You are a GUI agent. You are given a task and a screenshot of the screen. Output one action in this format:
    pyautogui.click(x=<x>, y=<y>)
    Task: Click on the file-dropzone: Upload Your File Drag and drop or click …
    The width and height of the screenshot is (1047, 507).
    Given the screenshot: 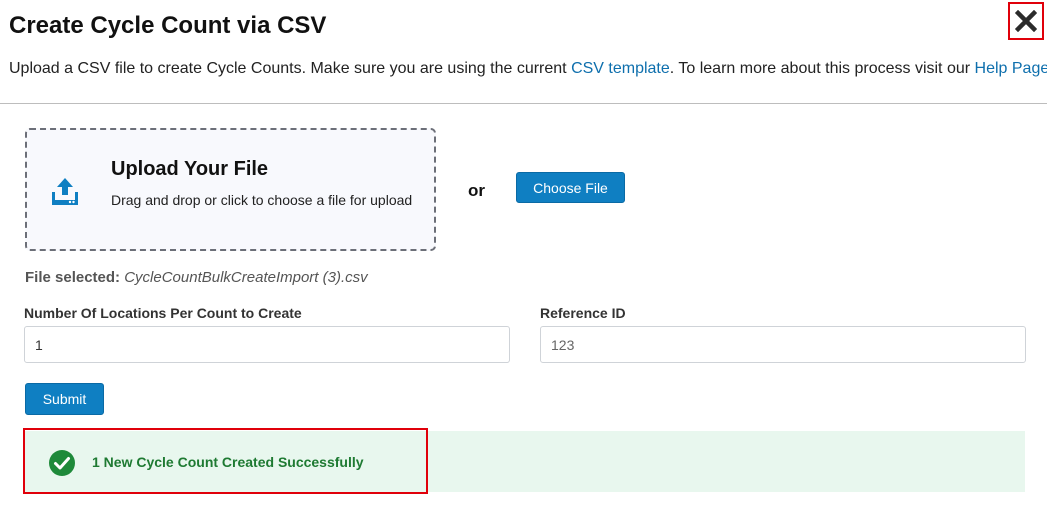 What is the action you would take?
    pyautogui.click(x=230, y=189)
    